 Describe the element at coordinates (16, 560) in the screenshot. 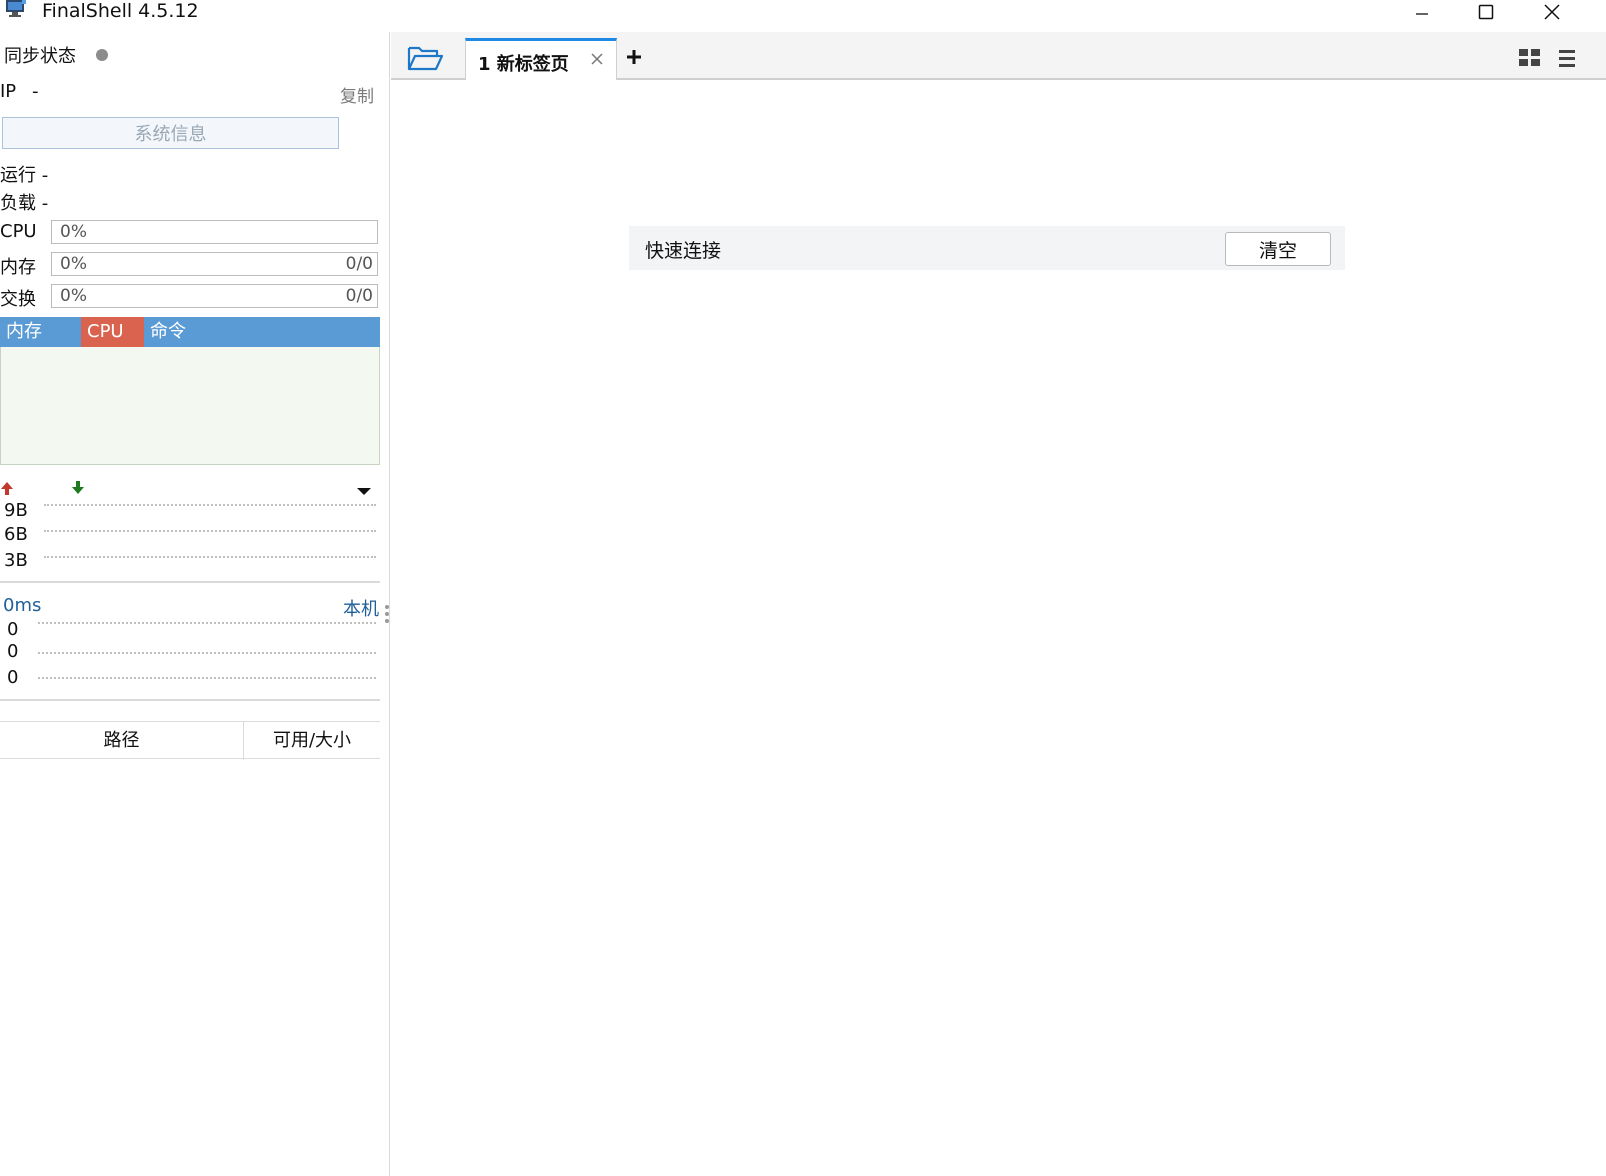

I see `network-axis-tick: 3B` at that location.